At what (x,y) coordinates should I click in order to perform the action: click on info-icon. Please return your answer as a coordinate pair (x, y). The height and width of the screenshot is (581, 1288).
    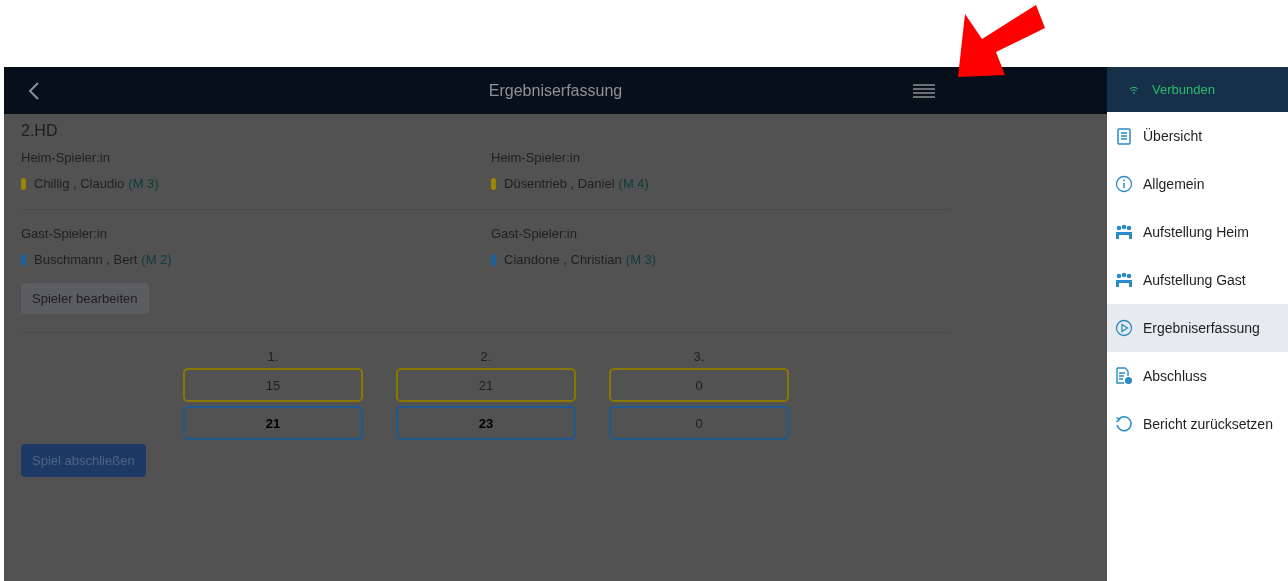
    Looking at the image, I should click on (1124, 184).